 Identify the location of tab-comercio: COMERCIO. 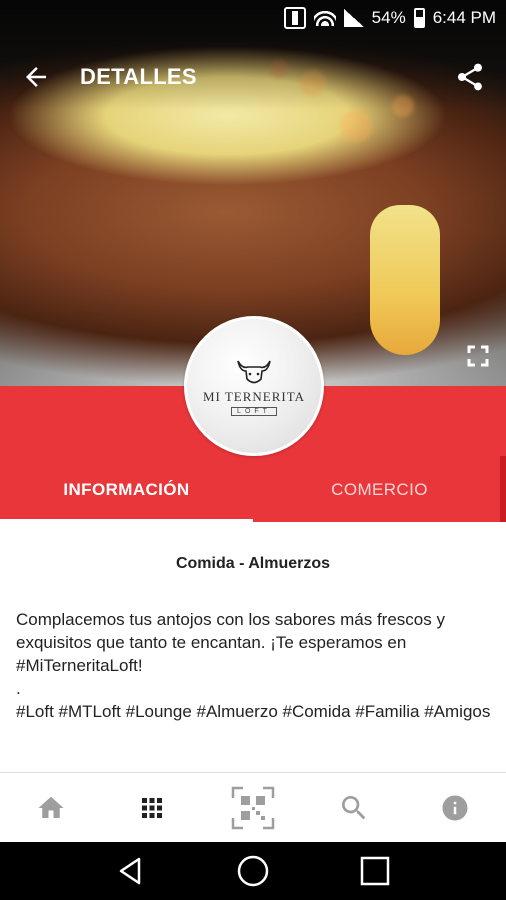
(379, 490).